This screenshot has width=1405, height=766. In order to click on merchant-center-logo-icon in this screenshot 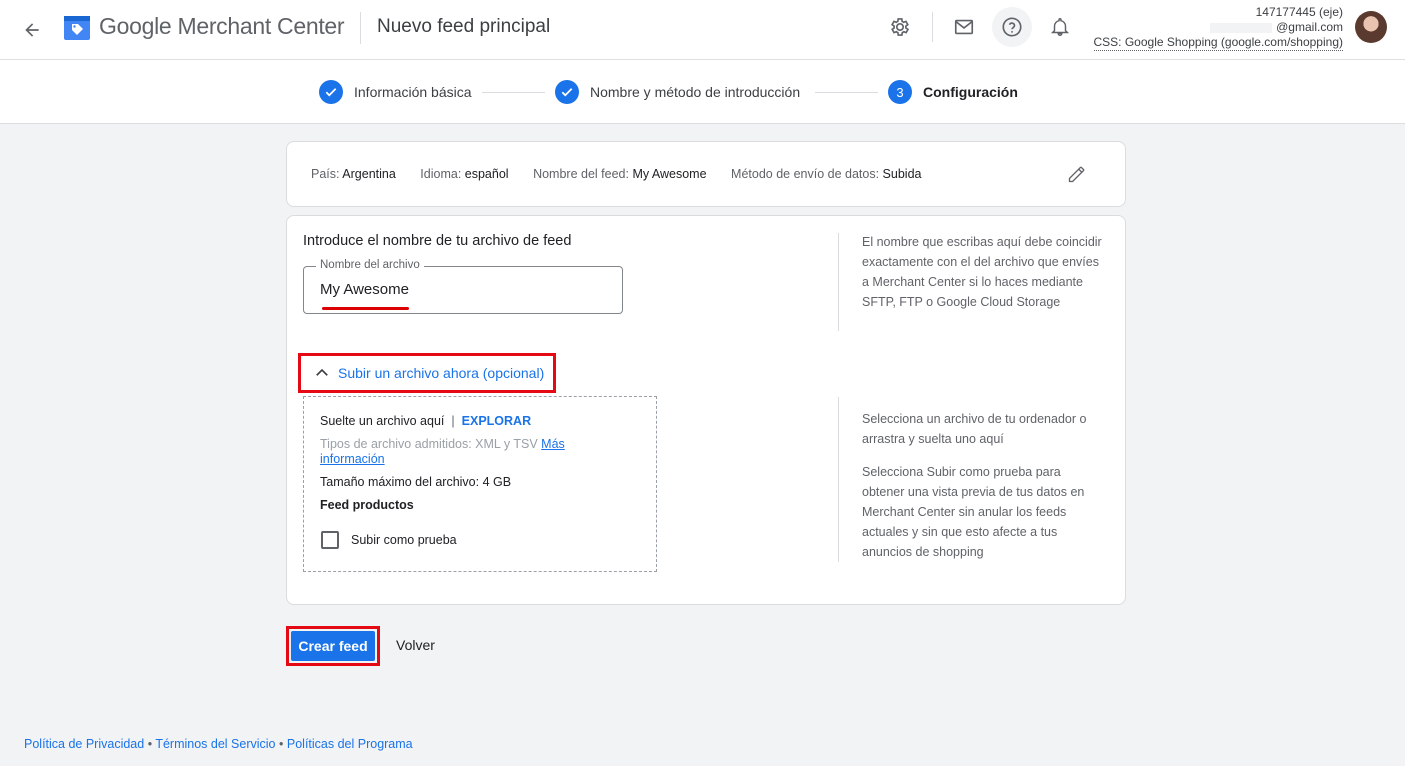, I will do `click(77, 27)`.